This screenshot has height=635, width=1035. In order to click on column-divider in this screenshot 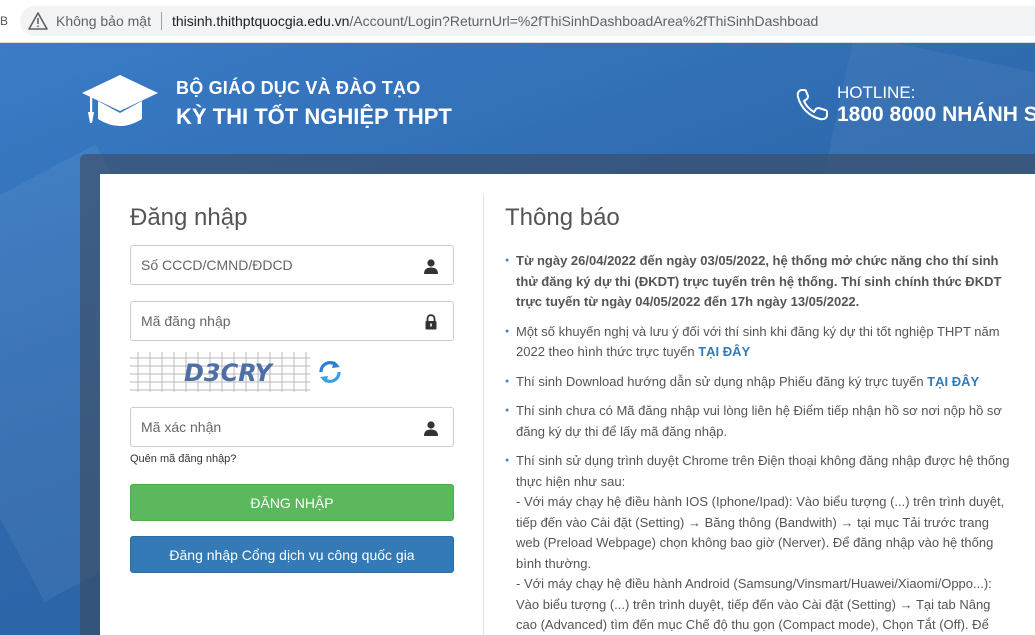, I will do `click(483, 414)`.